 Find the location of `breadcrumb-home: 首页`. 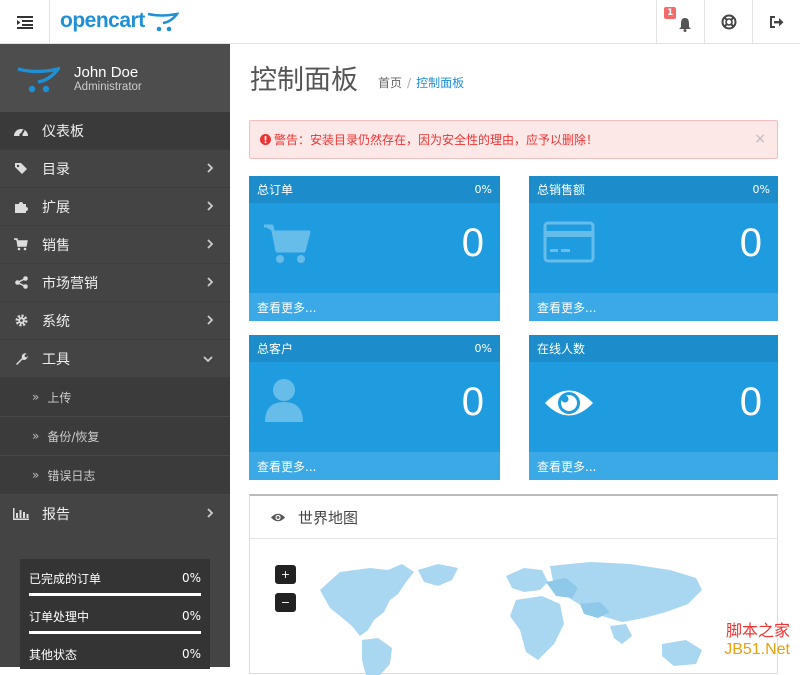

breadcrumb-home: 首页 is located at coordinates (390, 83).